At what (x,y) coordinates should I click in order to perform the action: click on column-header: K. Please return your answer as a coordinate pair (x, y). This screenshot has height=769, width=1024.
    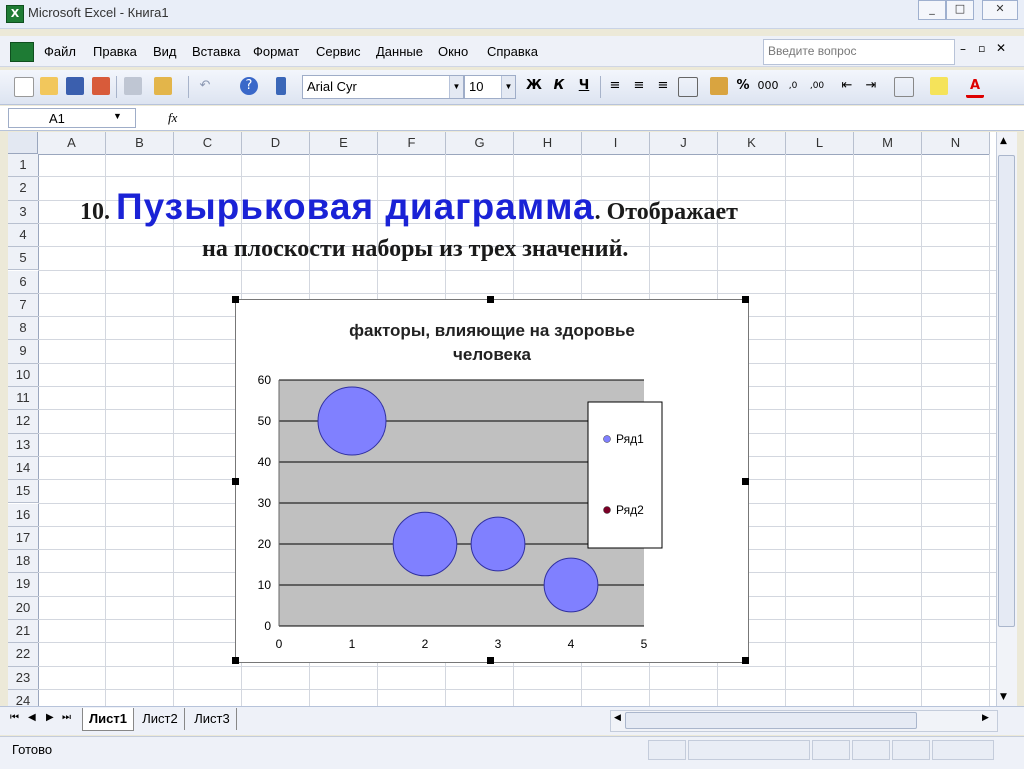
    Looking at the image, I should click on (752, 143).